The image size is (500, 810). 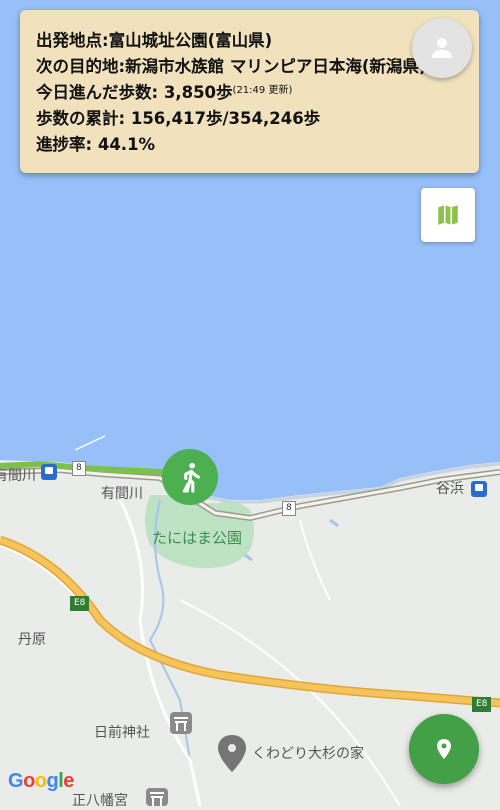 I want to click on next-destination-value: 新潟市水族館 マリンピア日本海(新潟県), so click(x=276, y=66).